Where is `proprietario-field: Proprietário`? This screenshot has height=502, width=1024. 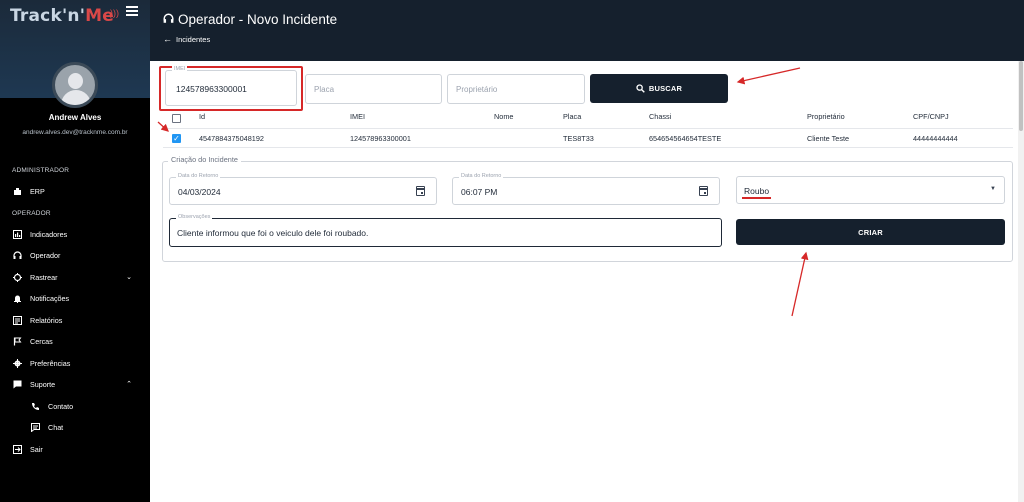 proprietario-field: Proprietário is located at coordinates (516, 89).